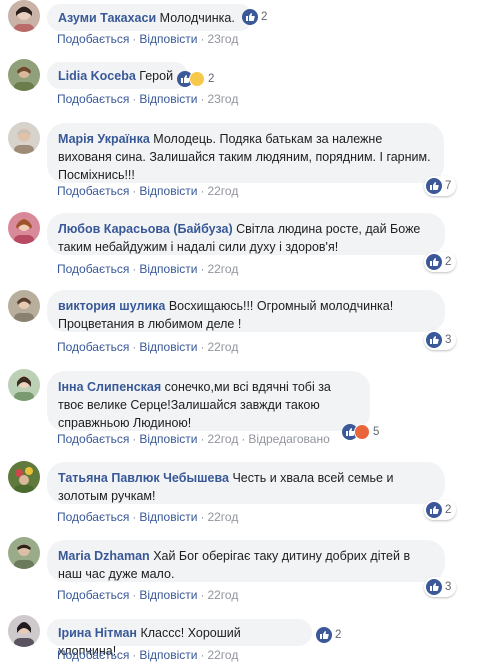 This screenshot has height=667, width=489. I want to click on comment-author: виктория шулика, so click(111, 306).